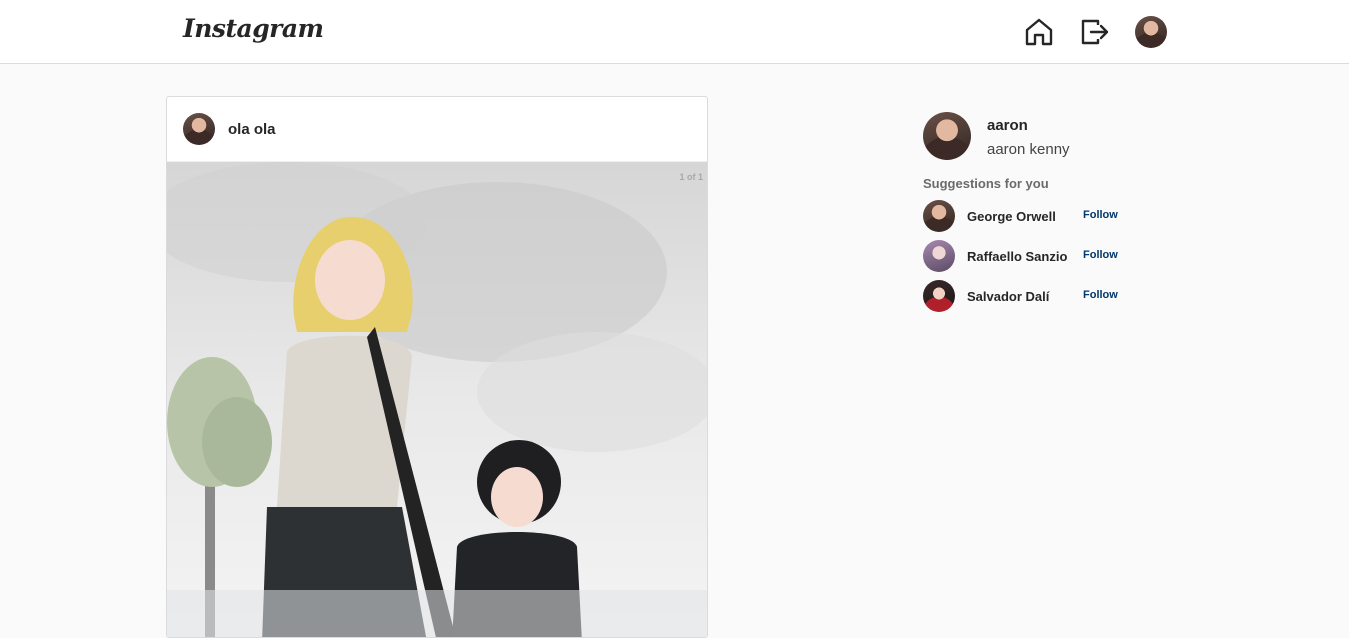  What do you see at coordinates (1007, 125) in the screenshot?
I see `current-user-username: aaron` at bounding box center [1007, 125].